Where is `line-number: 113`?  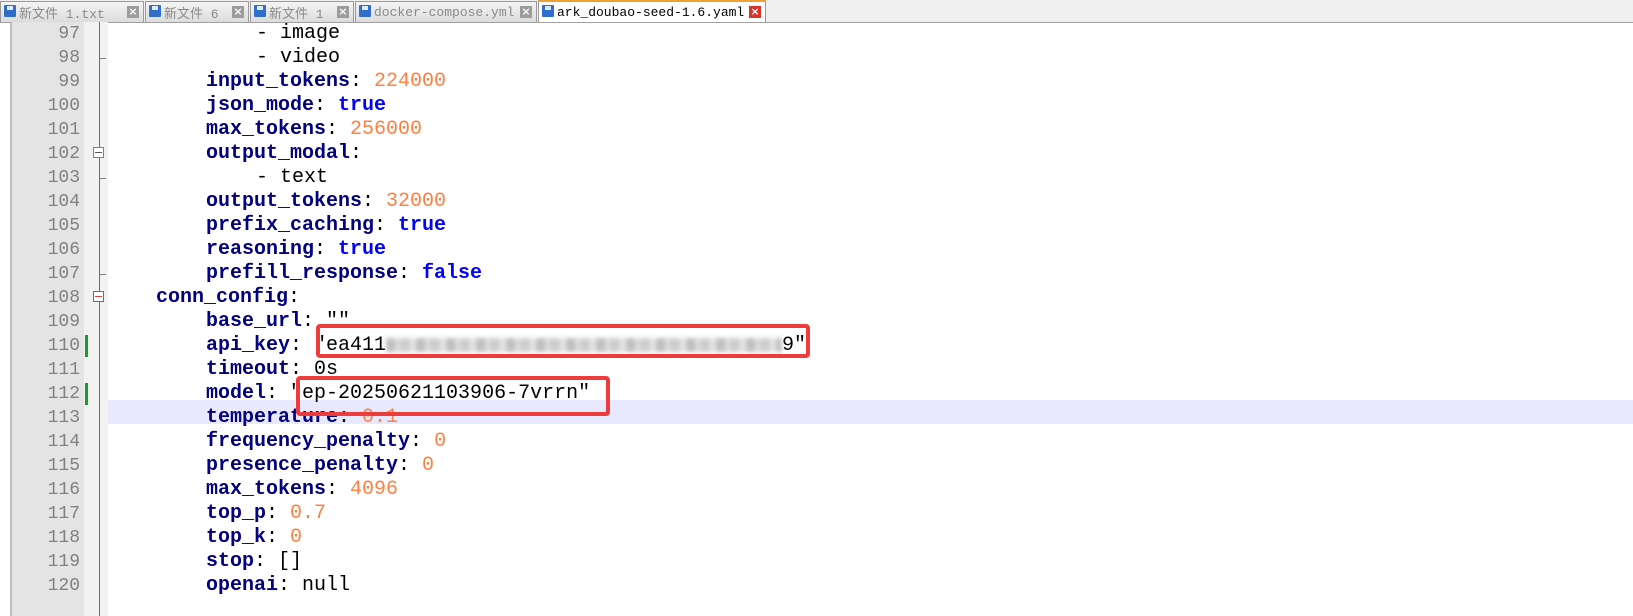
line-number: 113 is located at coordinates (63, 418).